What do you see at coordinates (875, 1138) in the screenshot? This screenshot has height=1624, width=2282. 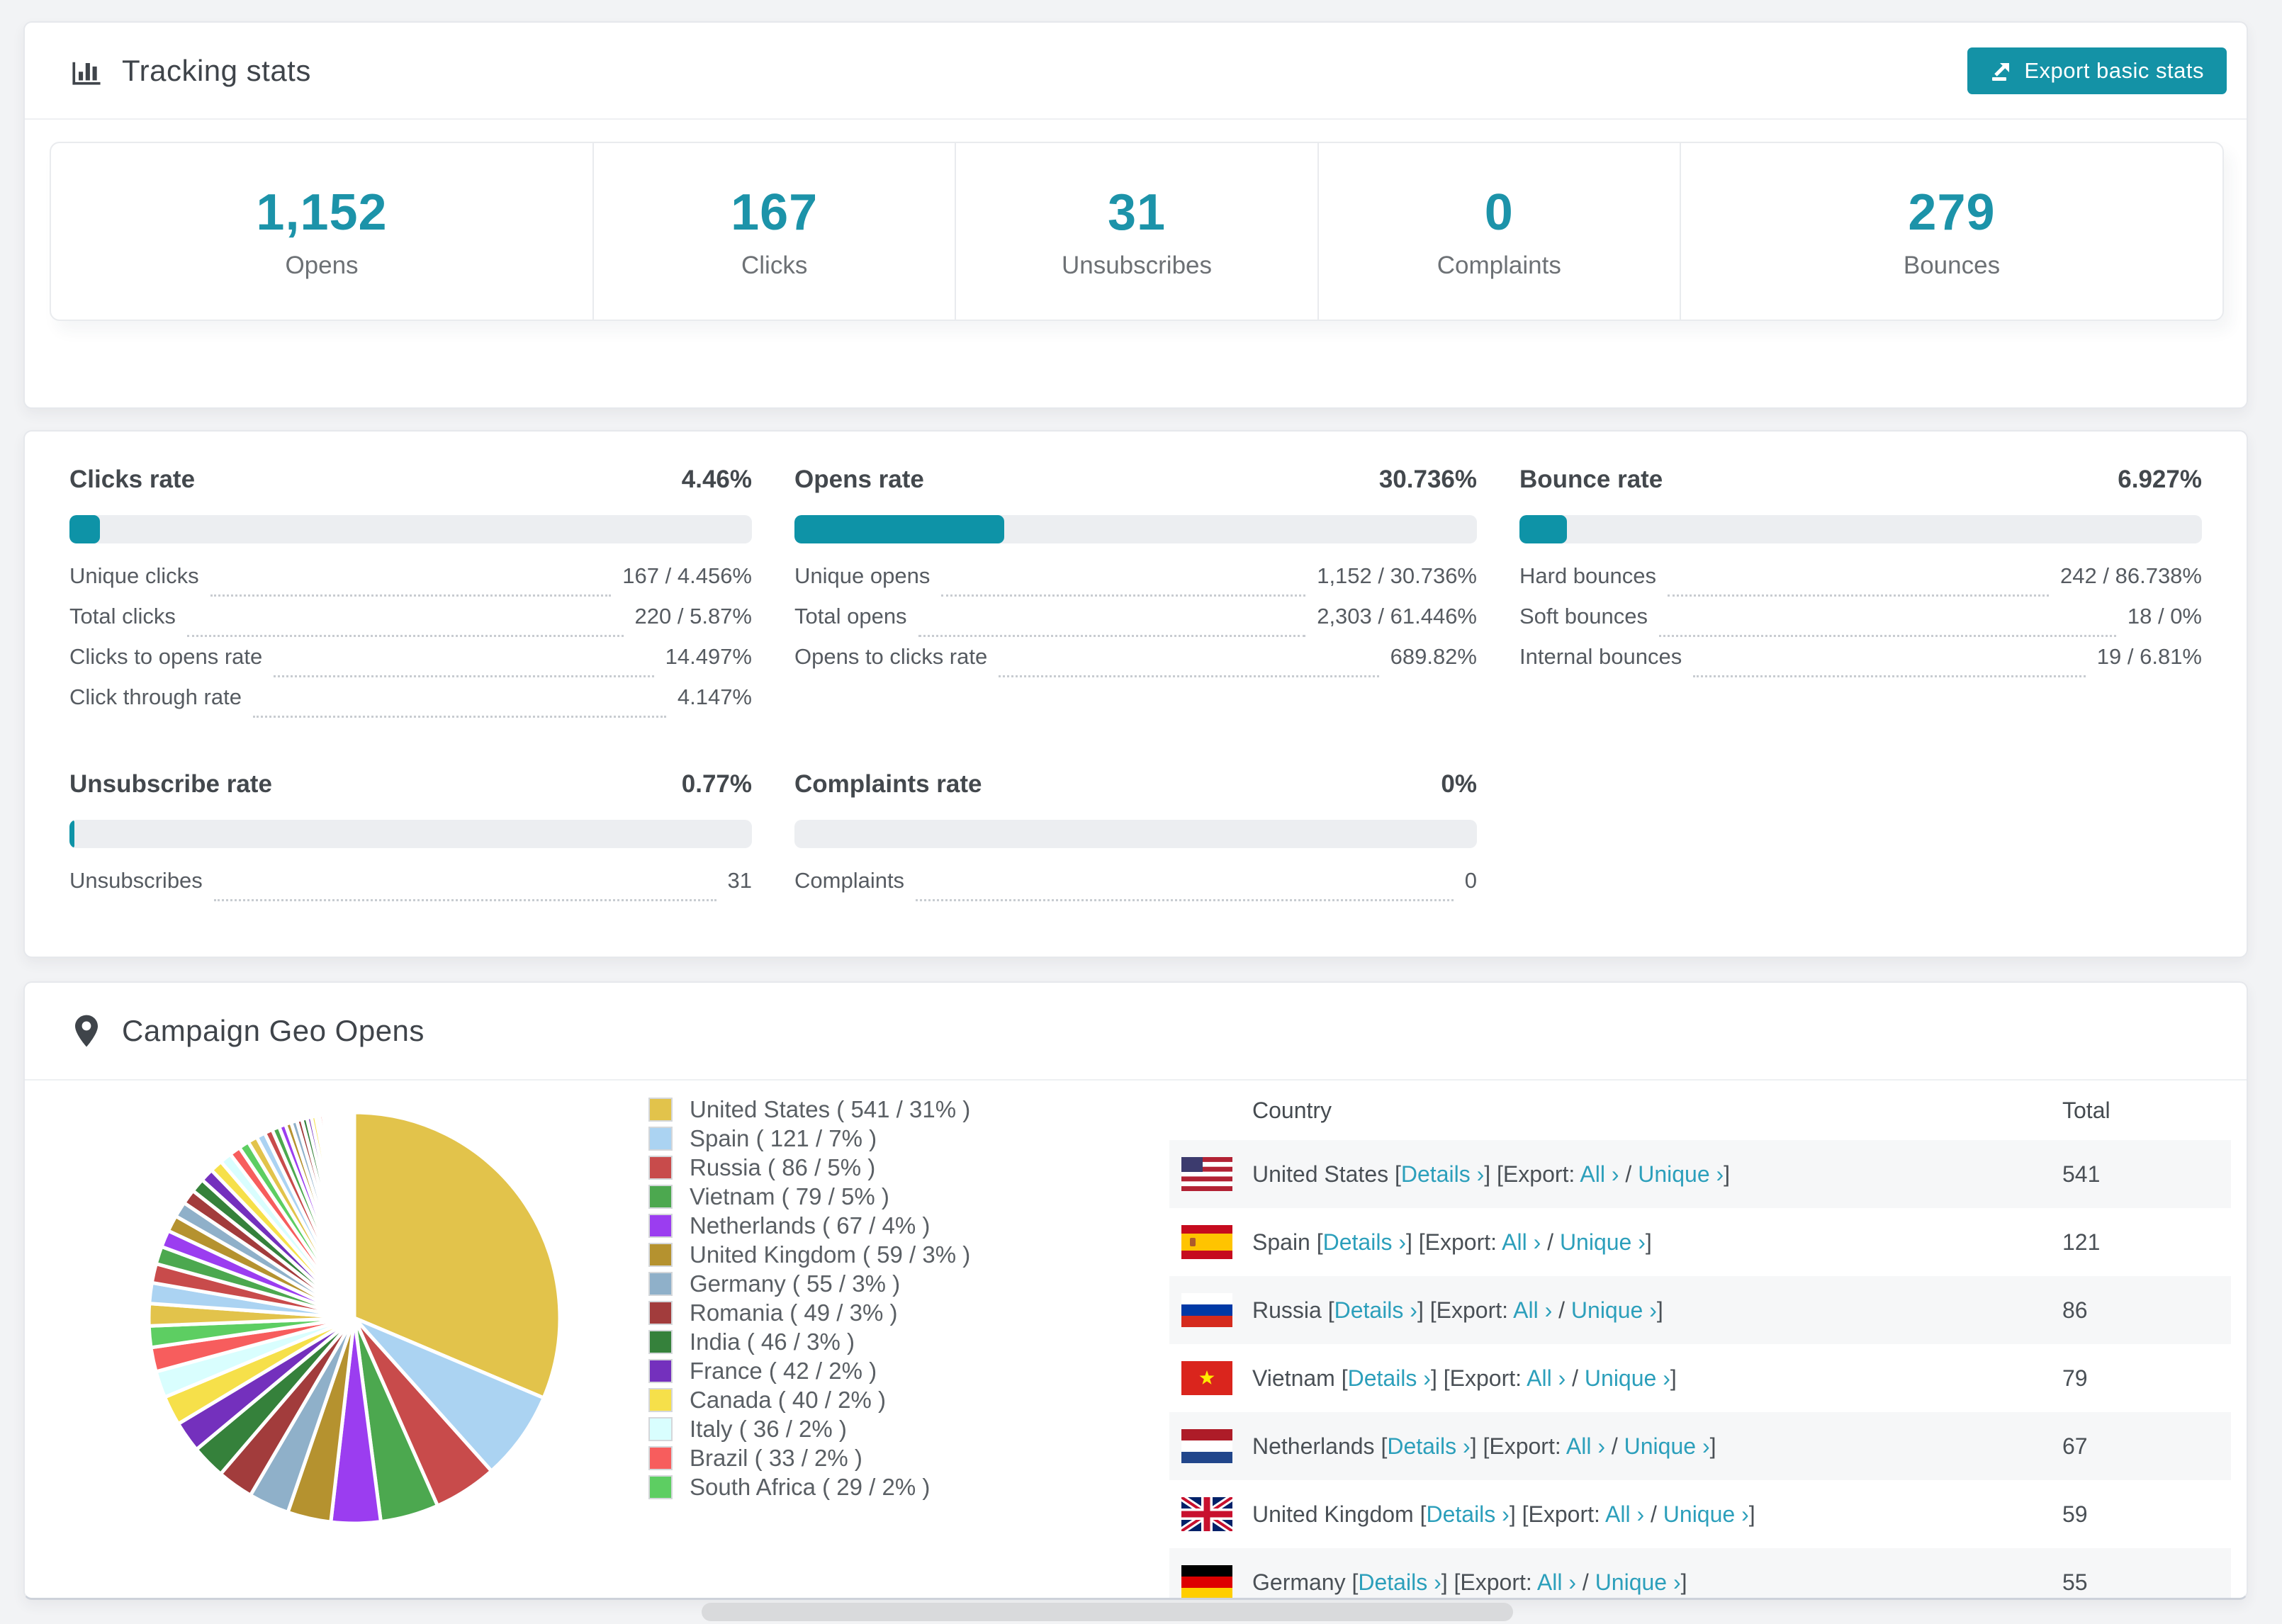 I see `legend-item: Spain ( 121 / 7% )` at bounding box center [875, 1138].